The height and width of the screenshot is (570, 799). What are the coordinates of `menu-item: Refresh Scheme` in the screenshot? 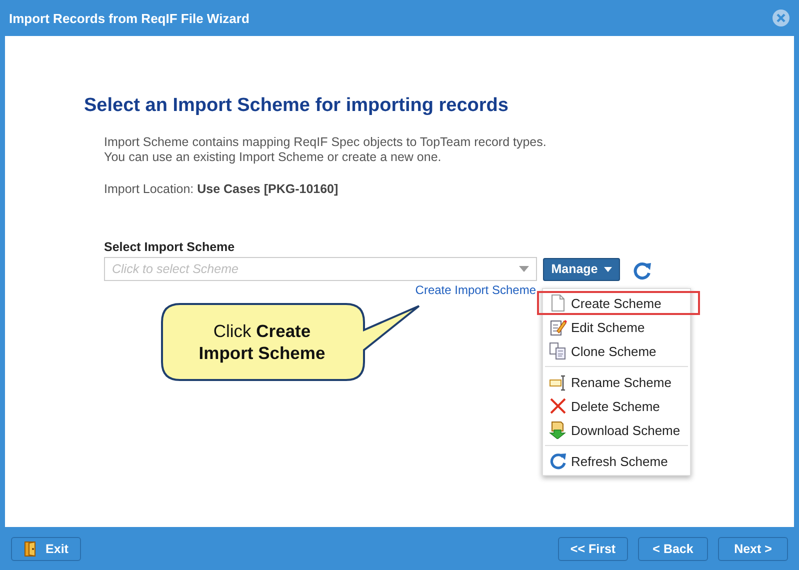 It's located at (618, 461).